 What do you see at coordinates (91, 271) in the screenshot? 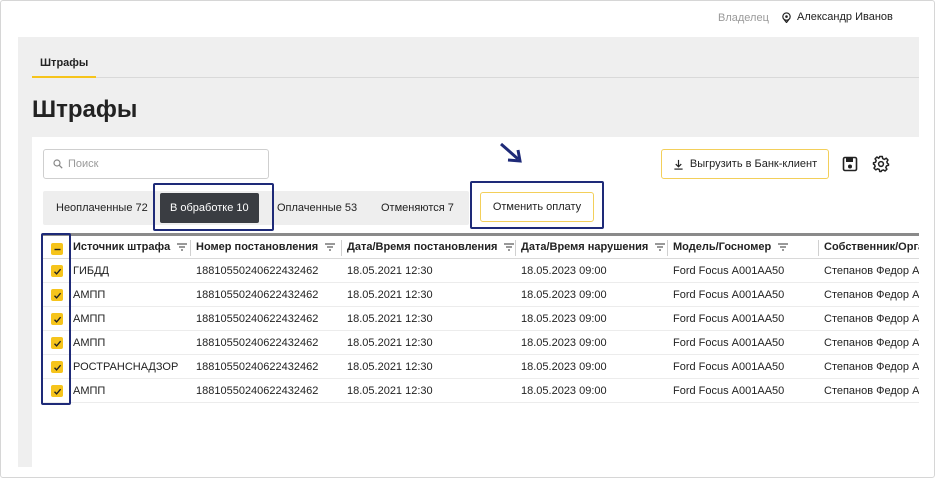
I see `cell-source: ГИБДД` at bounding box center [91, 271].